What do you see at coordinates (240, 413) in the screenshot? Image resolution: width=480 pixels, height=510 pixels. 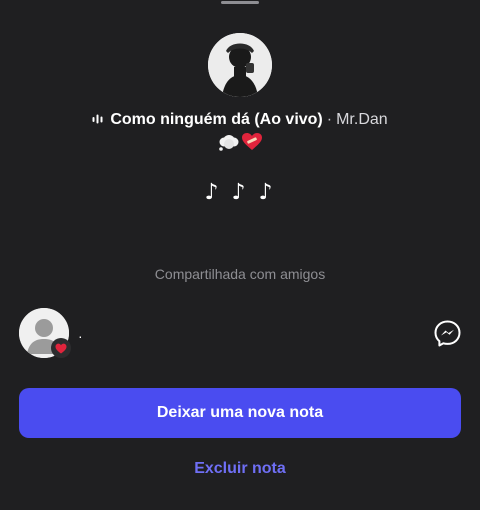 I see `leave-new-note-button: Deixar uma nova nota` at bounding box center [240, 413].